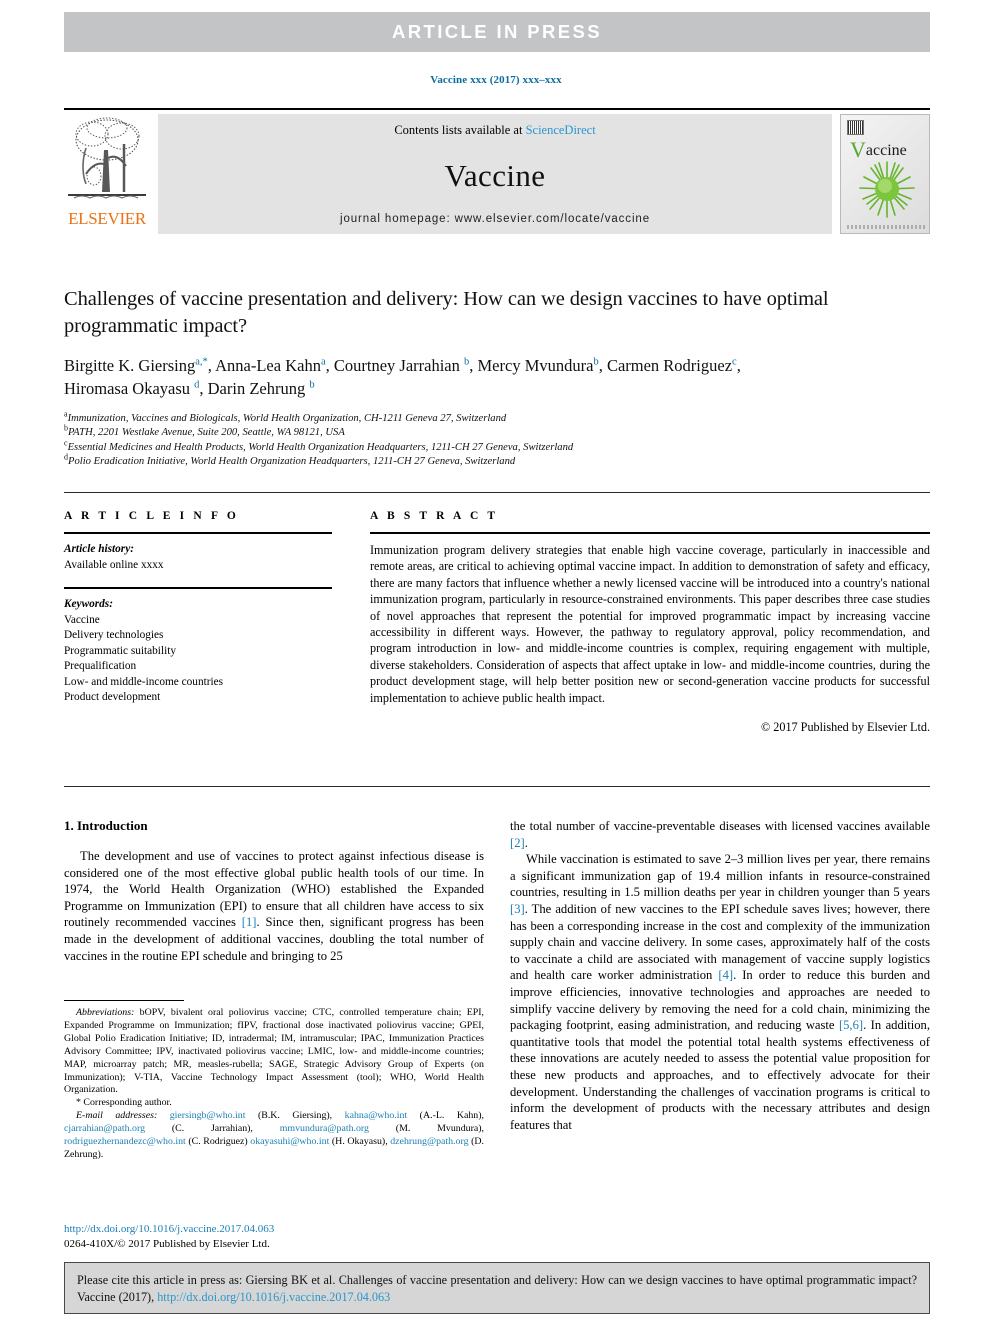  Describe the element at coordinates (289, 1141) in the screenshot. I see `email-link: okayasuhi@who.int` at that location.